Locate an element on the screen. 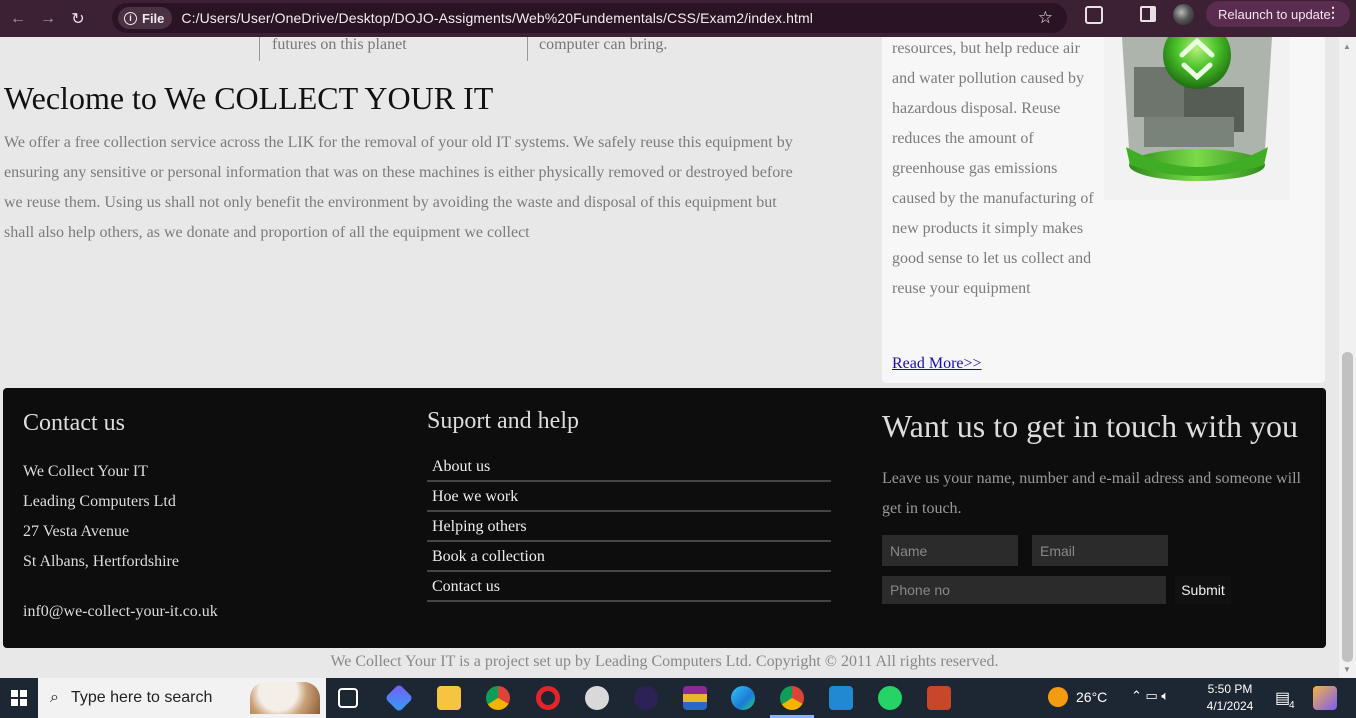 The height and width of the screenshot is (718, 1356). clock-date: 4/1/2024 is located at coordinates (1230, 706).